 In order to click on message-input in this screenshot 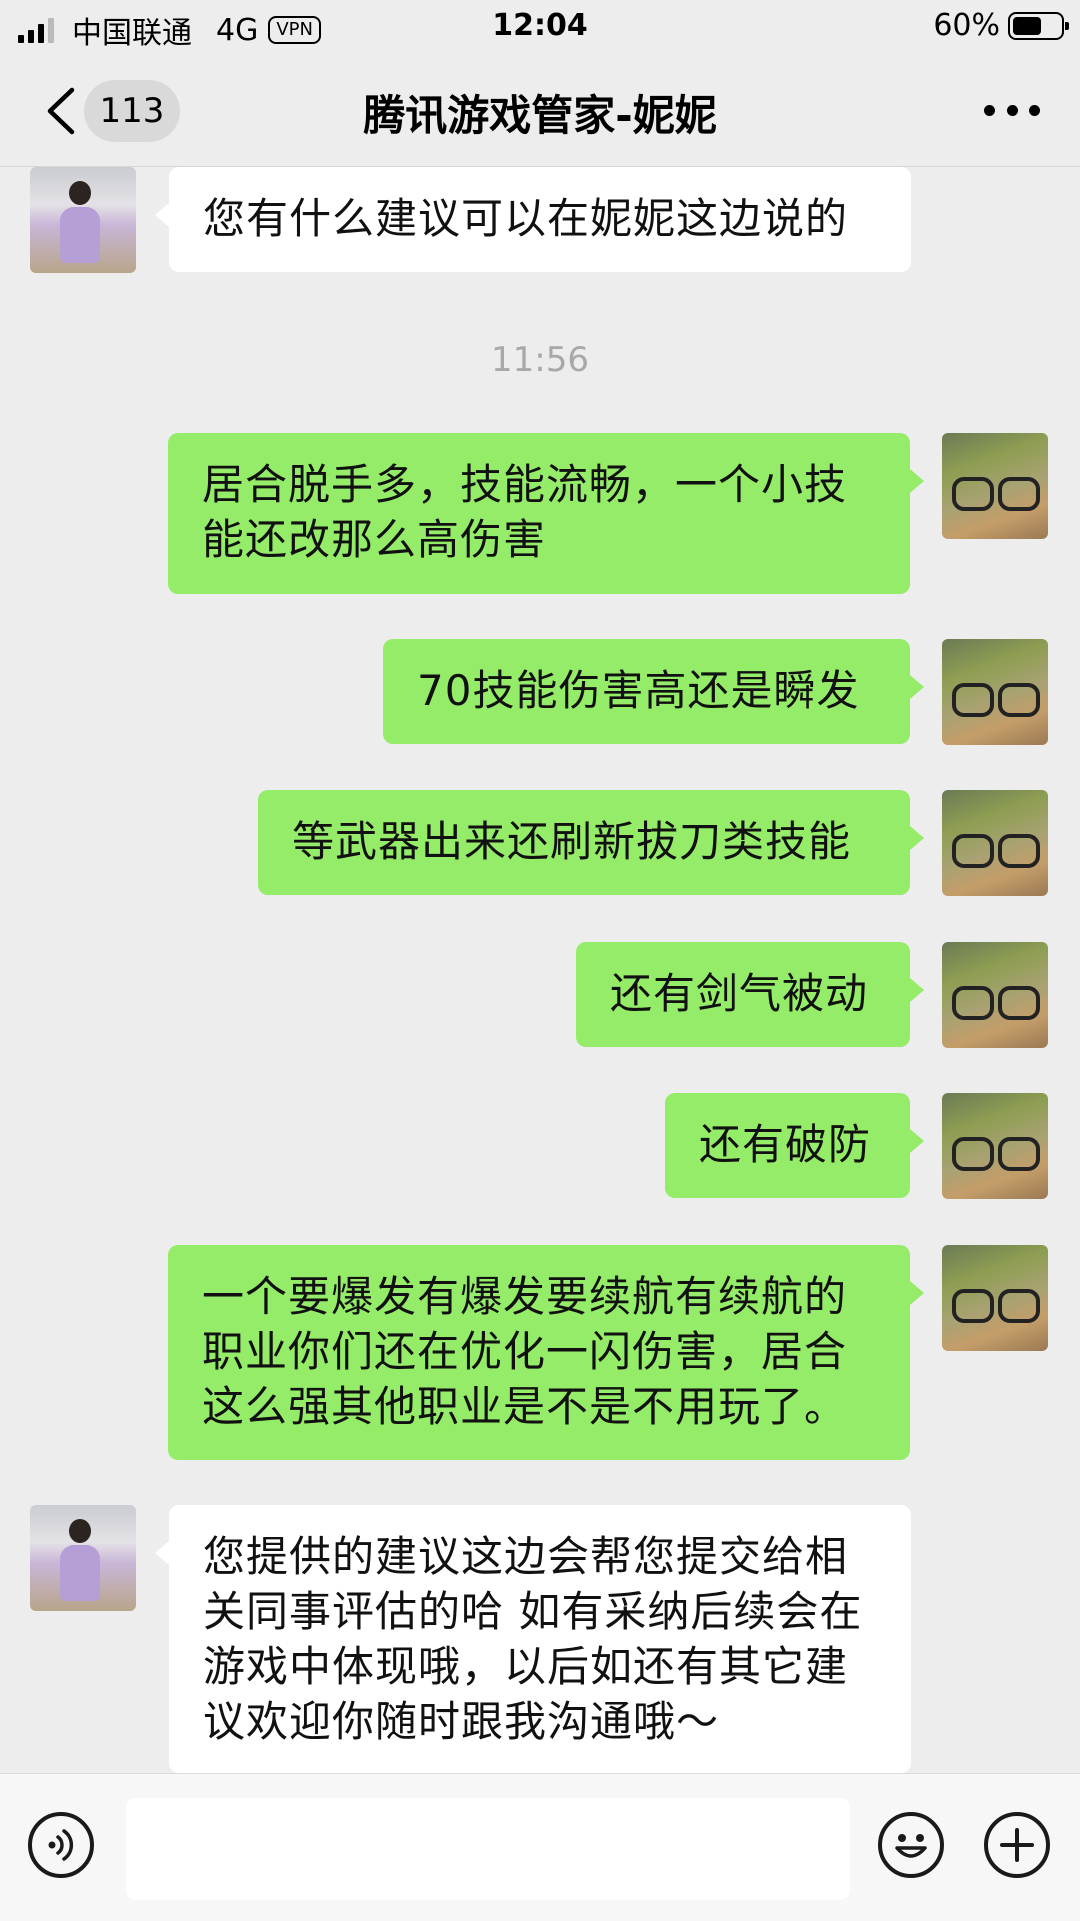, I will do `click(488, 1849)`.